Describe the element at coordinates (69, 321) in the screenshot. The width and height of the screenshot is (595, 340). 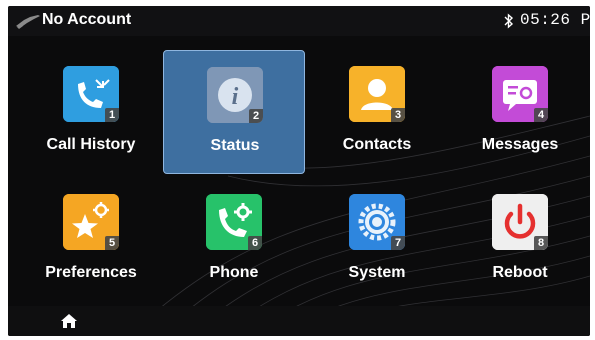
I see `home-icon` at that location.